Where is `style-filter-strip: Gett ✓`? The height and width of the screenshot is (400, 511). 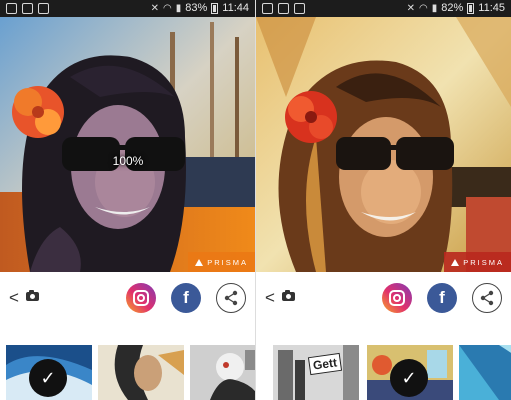
style-filter-strip: Gett ✓ is located at coordinates (383, 372).